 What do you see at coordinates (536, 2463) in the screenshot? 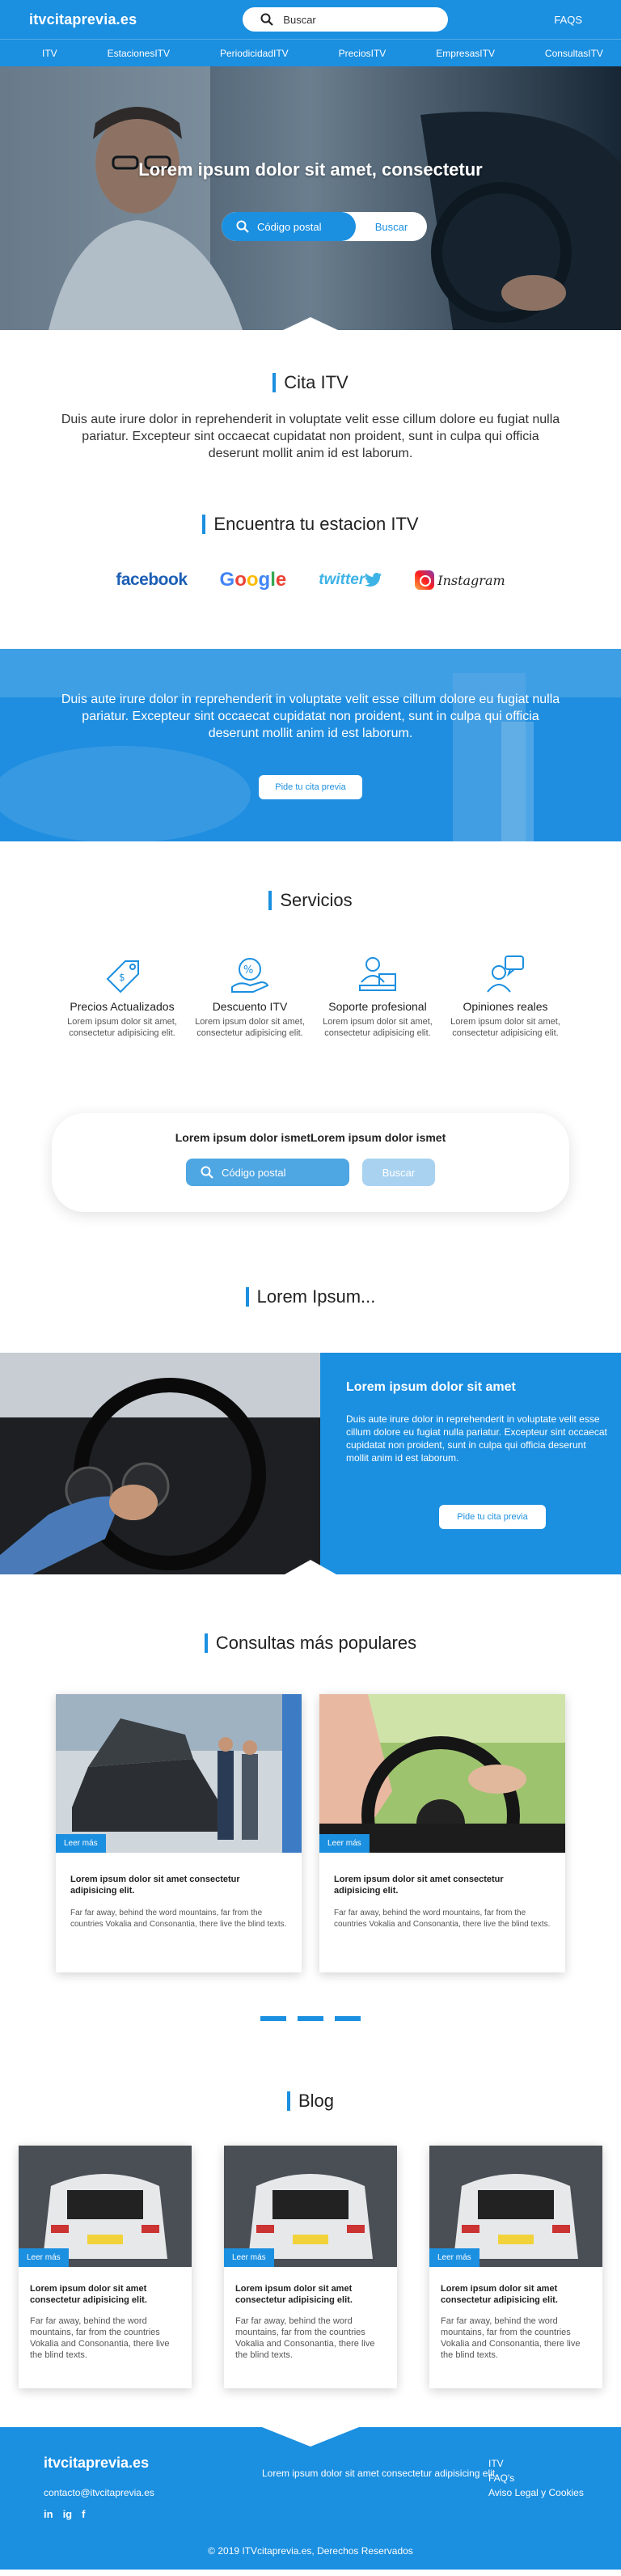
I see `footer-link-itv: ITV` at bounding box center [536, 2463].